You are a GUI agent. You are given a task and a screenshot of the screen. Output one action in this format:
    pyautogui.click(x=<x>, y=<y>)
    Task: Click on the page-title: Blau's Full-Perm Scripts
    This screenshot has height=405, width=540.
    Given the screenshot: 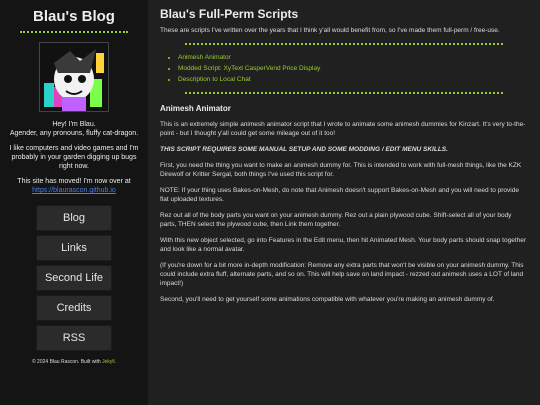 What is the action you would take?
    pyautogui.click(x=229, y=14)
    